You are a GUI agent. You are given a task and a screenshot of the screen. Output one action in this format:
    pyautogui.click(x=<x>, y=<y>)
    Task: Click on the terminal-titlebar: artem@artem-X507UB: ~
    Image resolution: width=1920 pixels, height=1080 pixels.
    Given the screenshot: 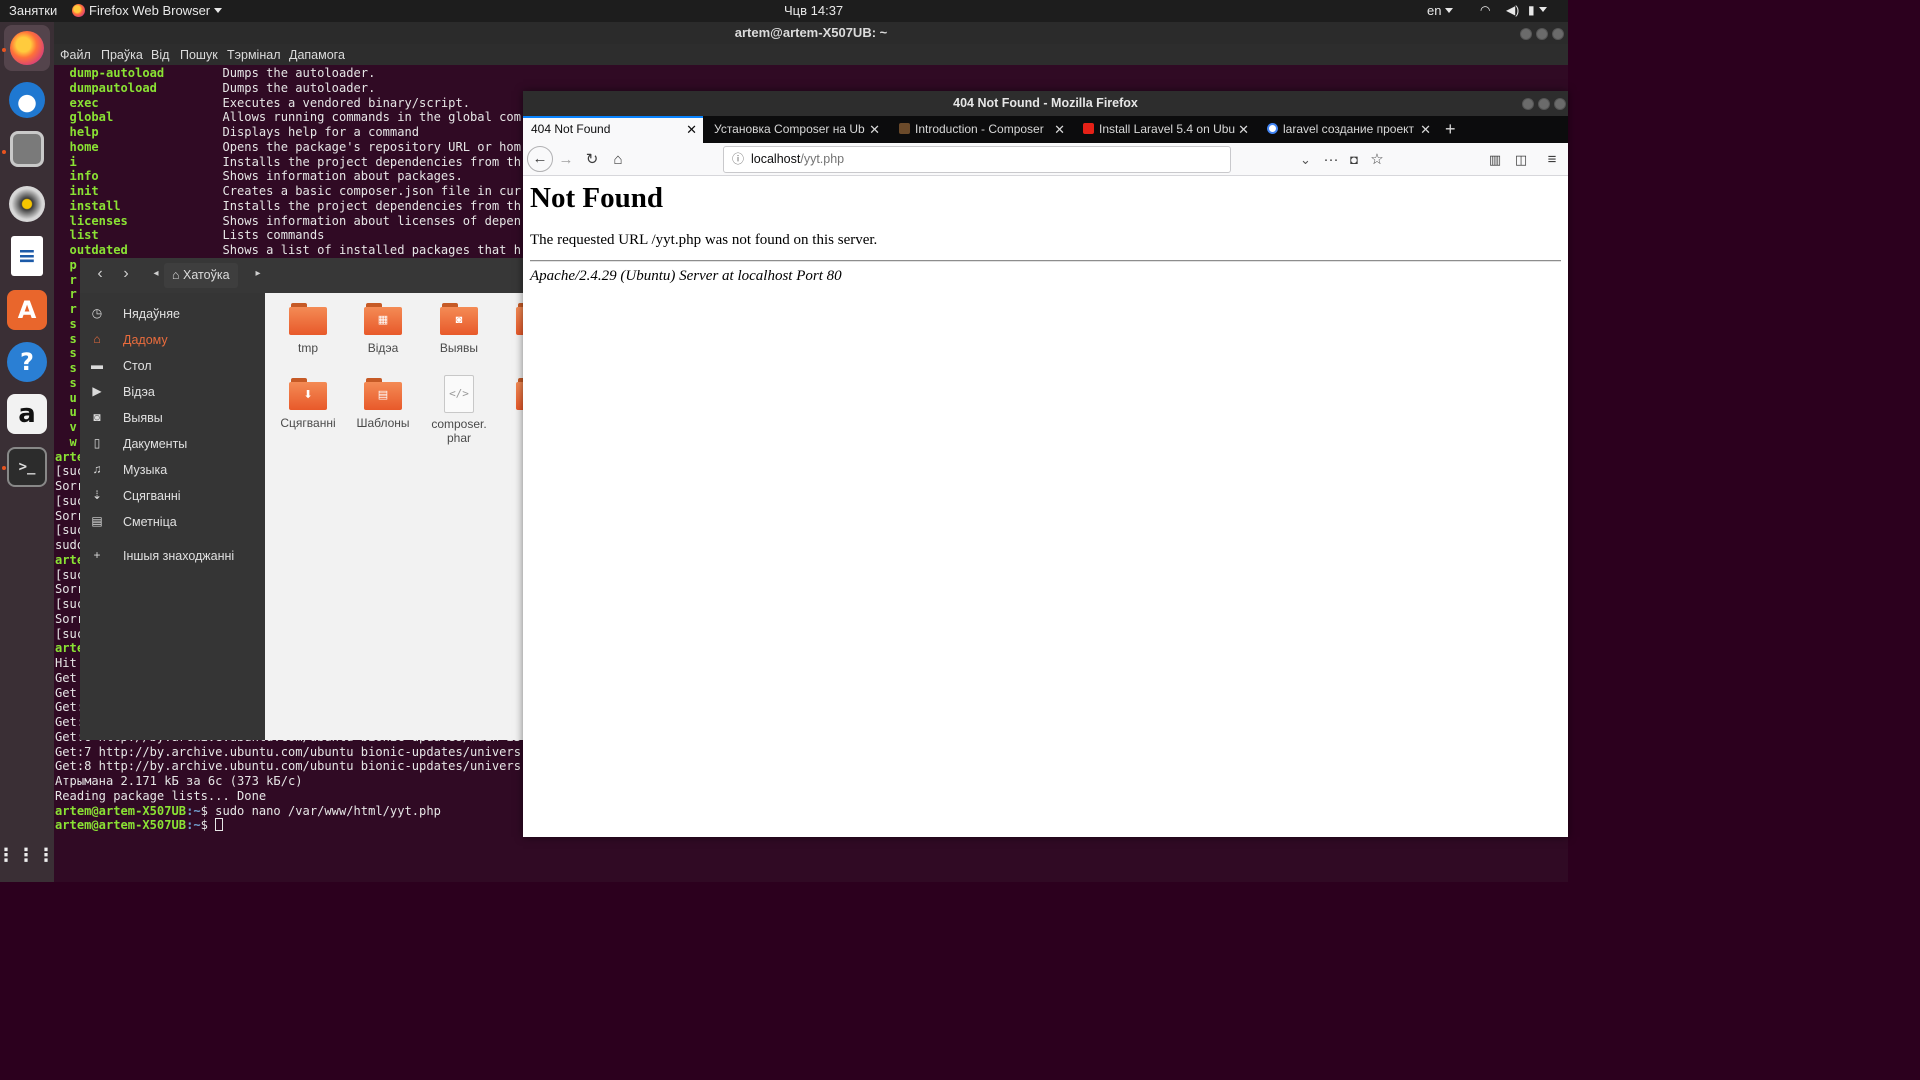 What is the action you would take?
    pyautogui.click(x=811, y=33)
    